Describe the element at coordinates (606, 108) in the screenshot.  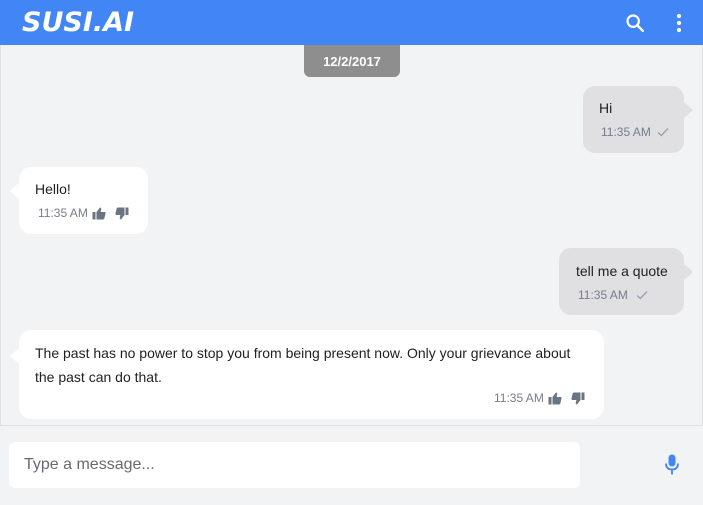
I see `message-text: Hi` at that location.